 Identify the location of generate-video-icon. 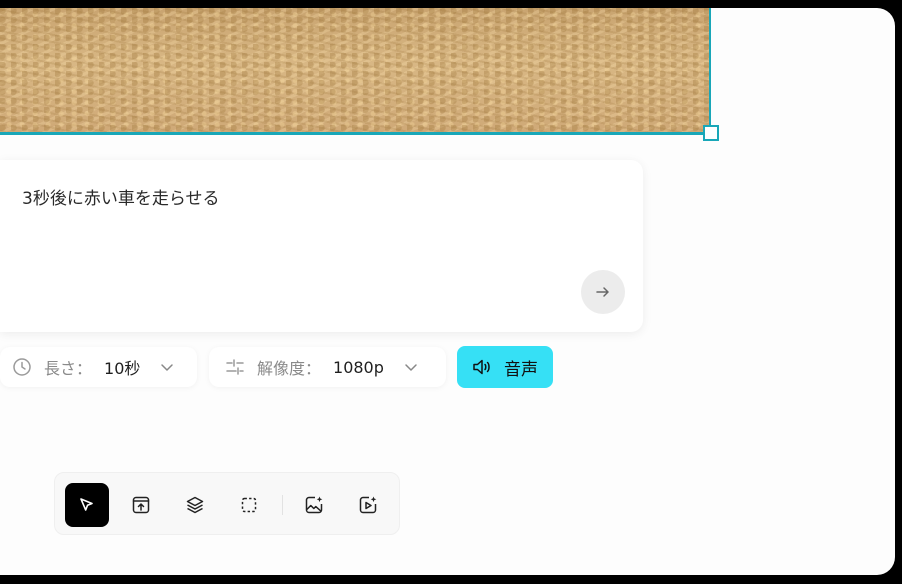
(368, 505).